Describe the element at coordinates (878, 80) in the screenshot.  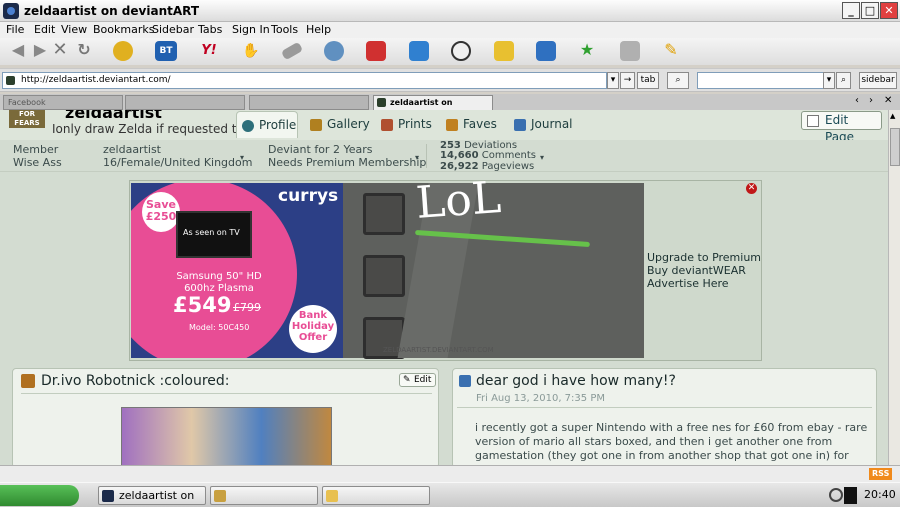
I see `sidebar-button: sidebar` at that location.